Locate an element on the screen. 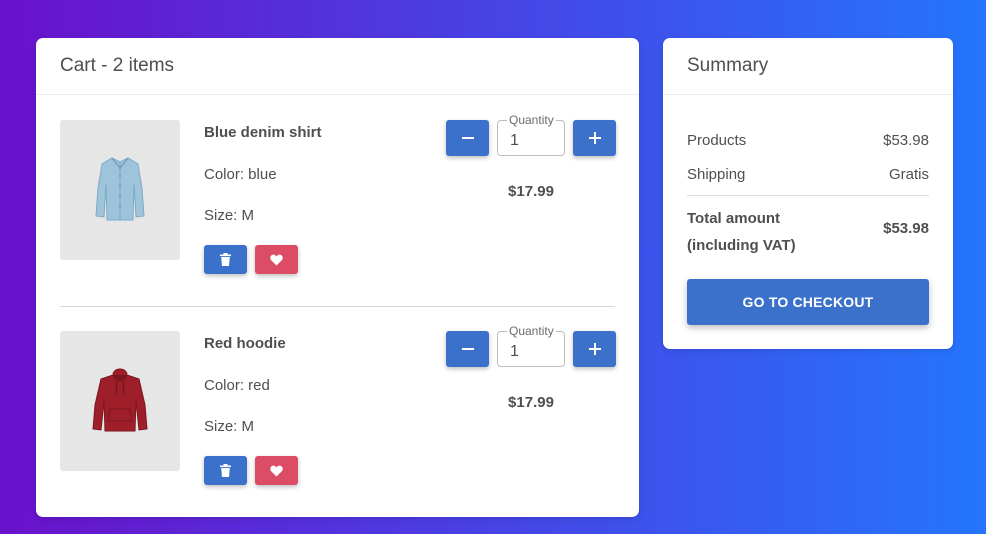  product-color: Color: blue is located at coordinates (240, 174).